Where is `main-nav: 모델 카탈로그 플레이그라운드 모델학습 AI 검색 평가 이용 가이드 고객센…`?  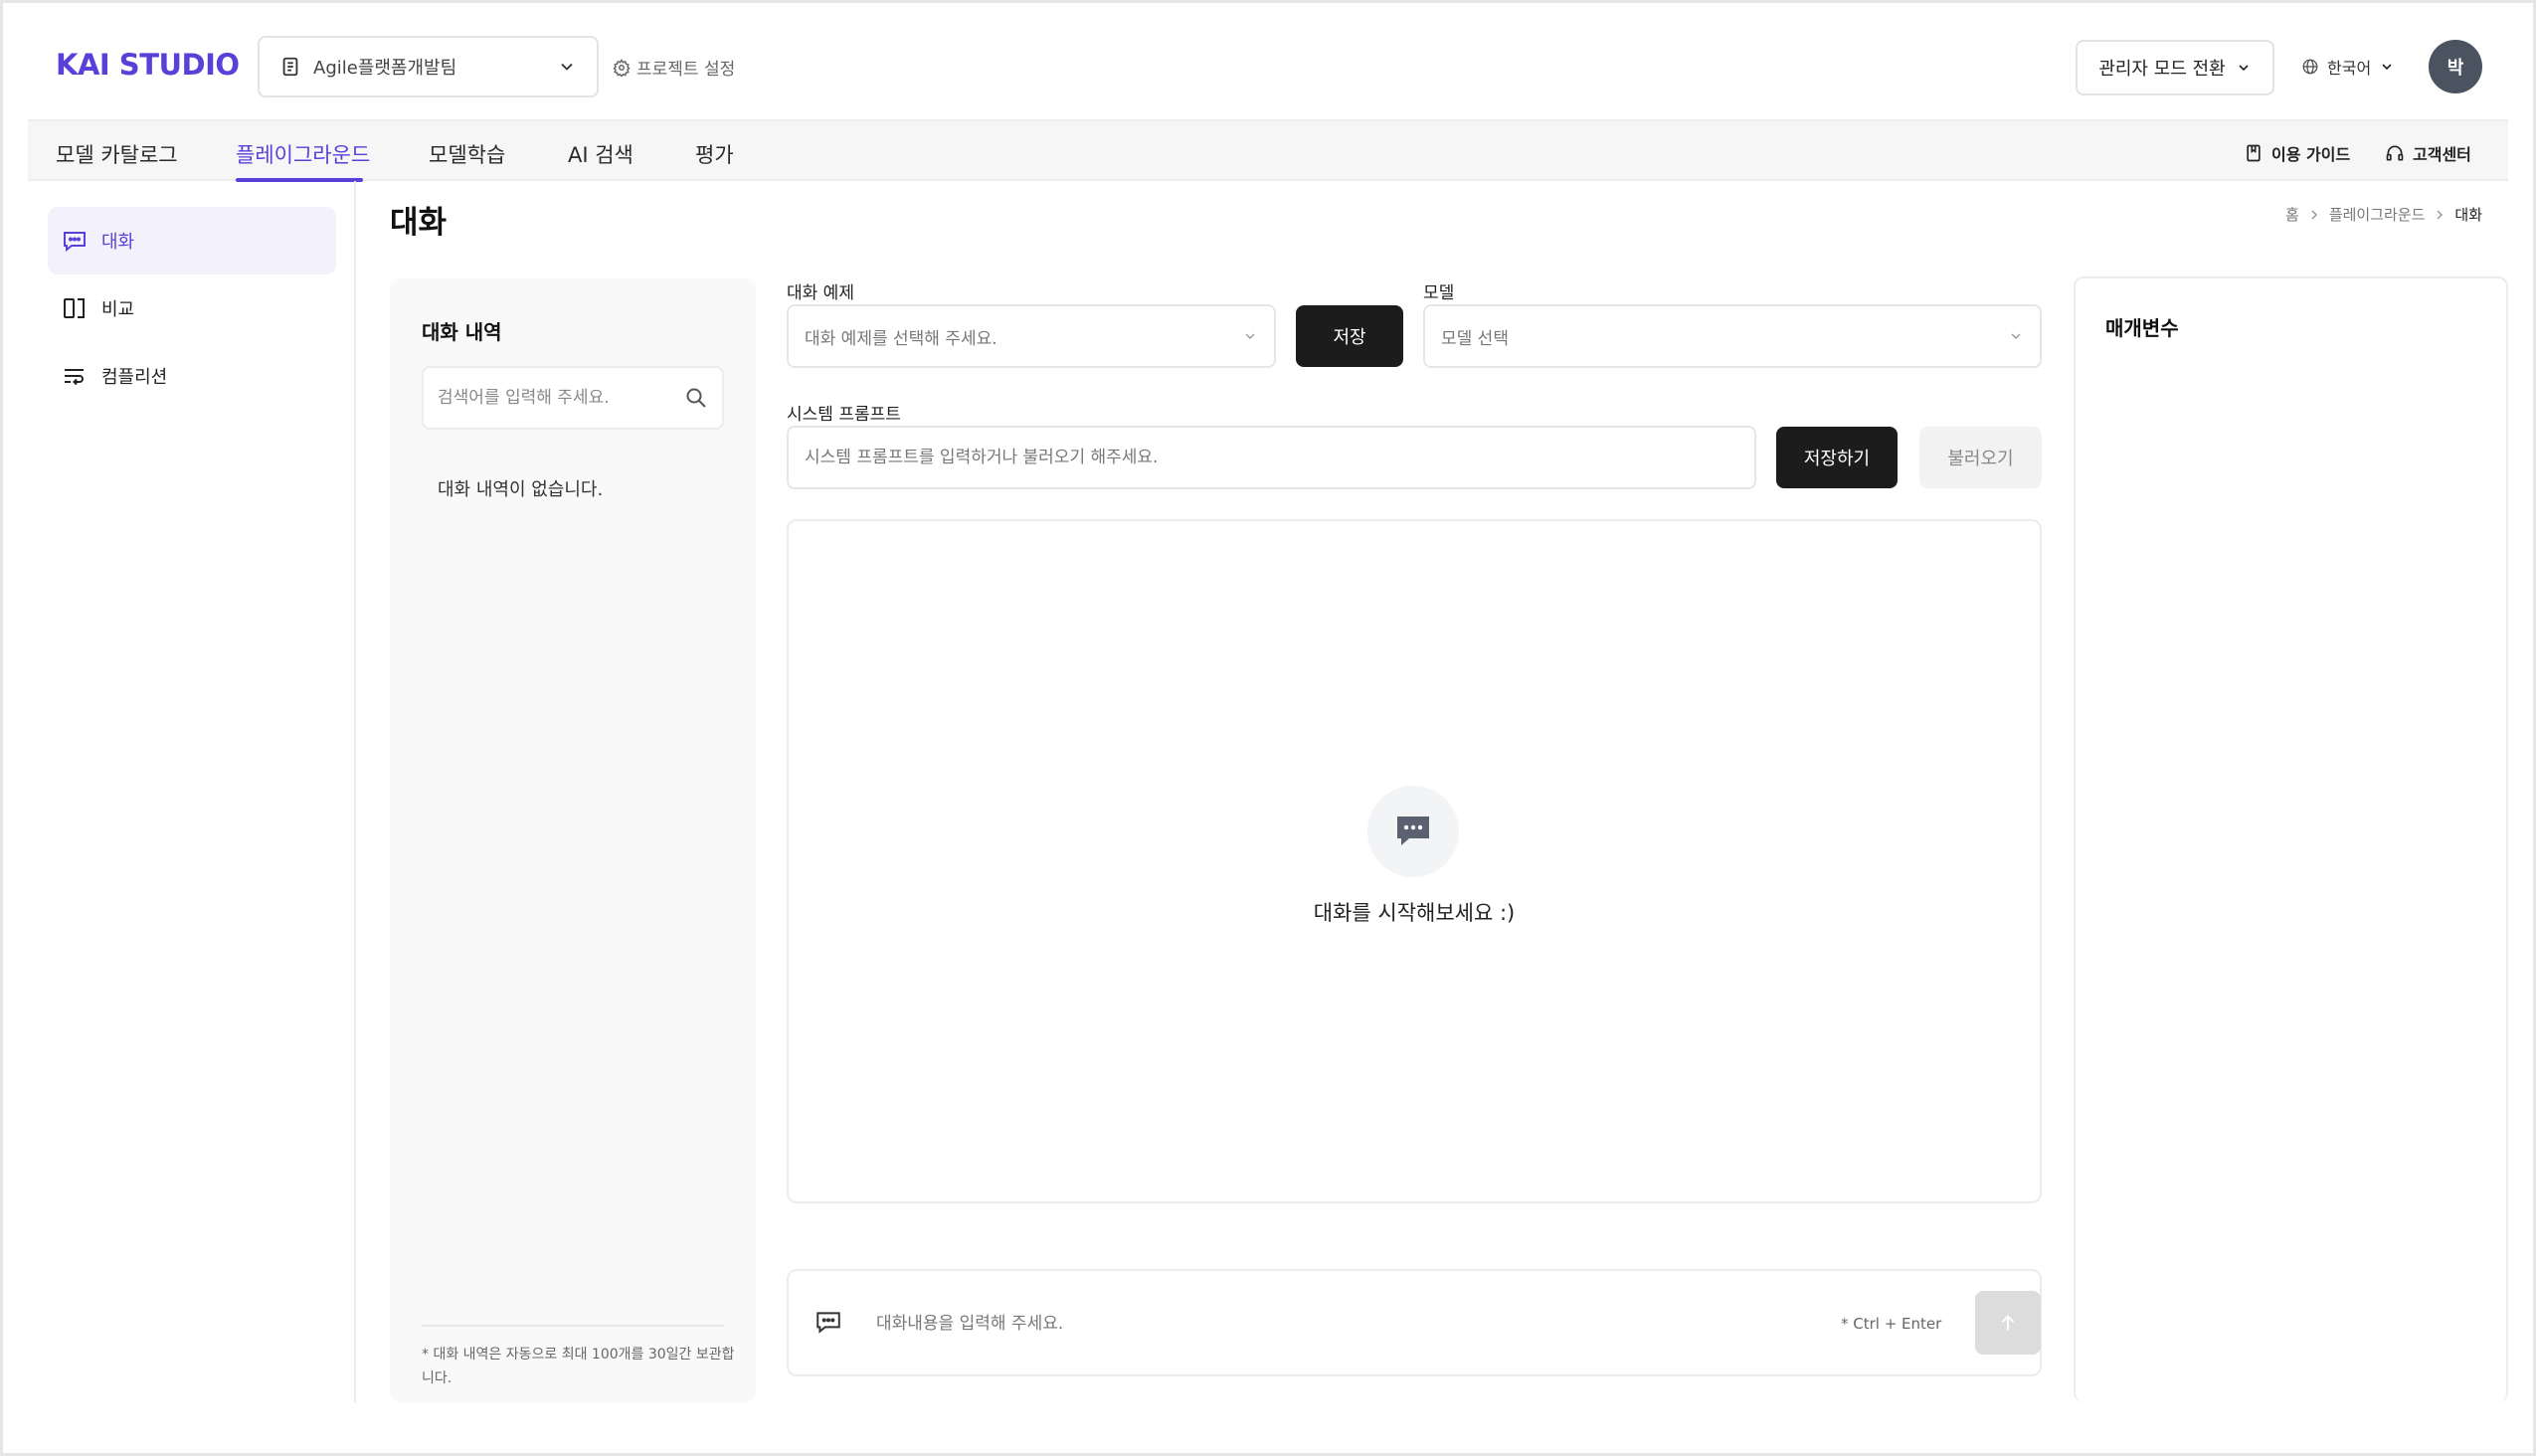 main-nav: 모델 카탈로그 플레이그라운드 모델학습 AI 검색 평가 이용 가이드 고객센… is located at coordinates (1268, 150).